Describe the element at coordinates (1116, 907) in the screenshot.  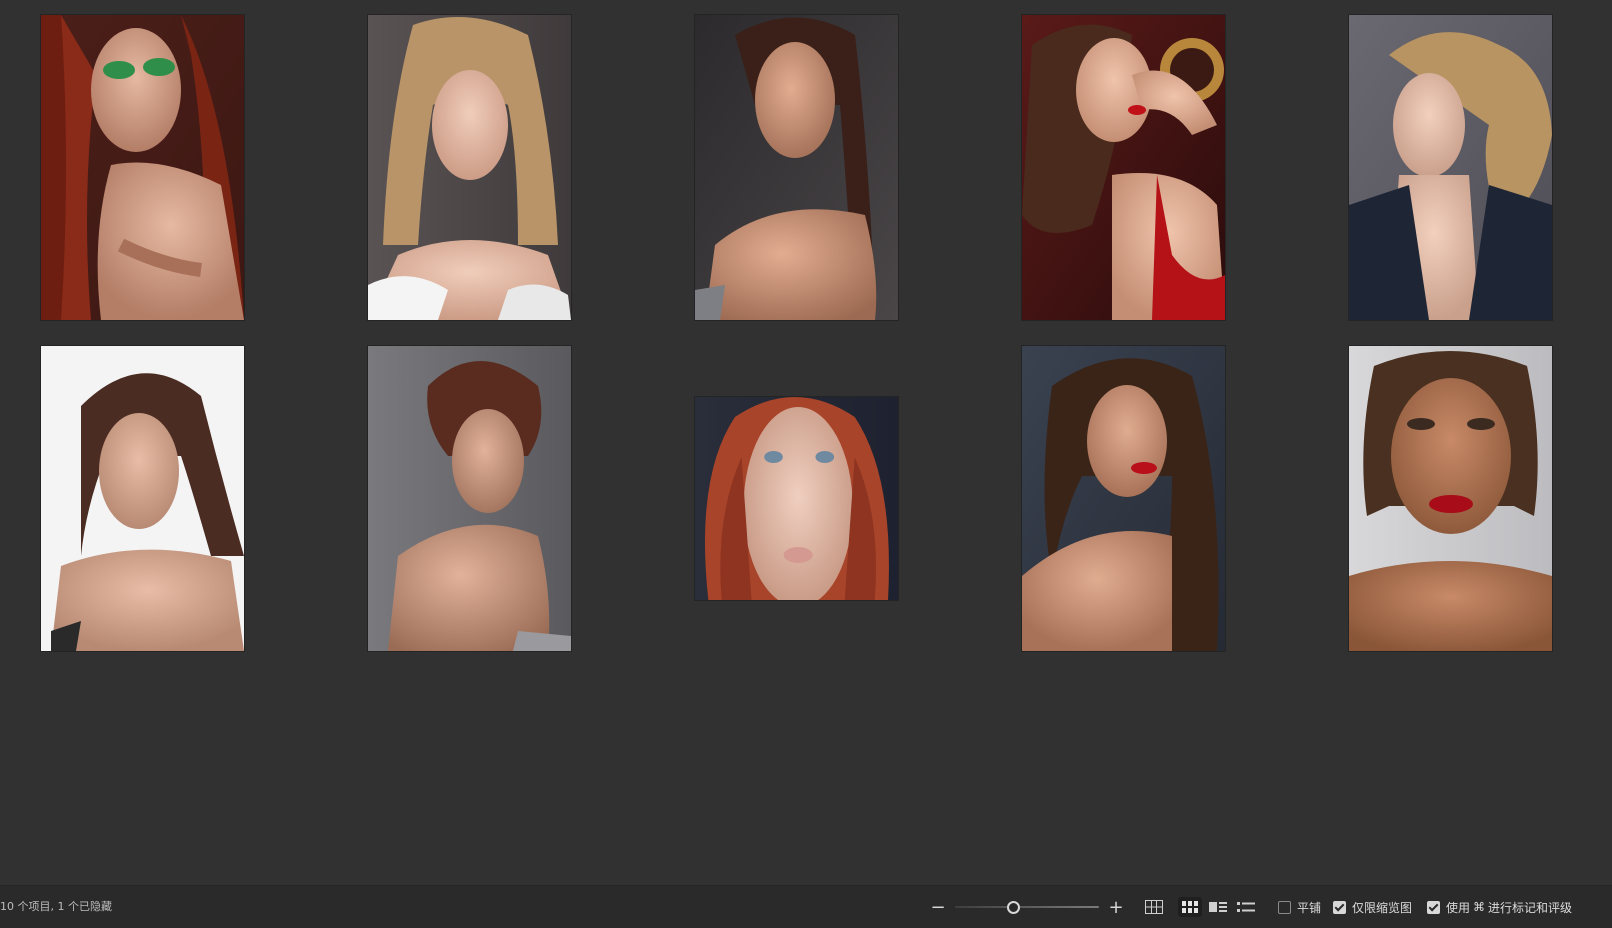
I see `plus-icon: +` at that location.